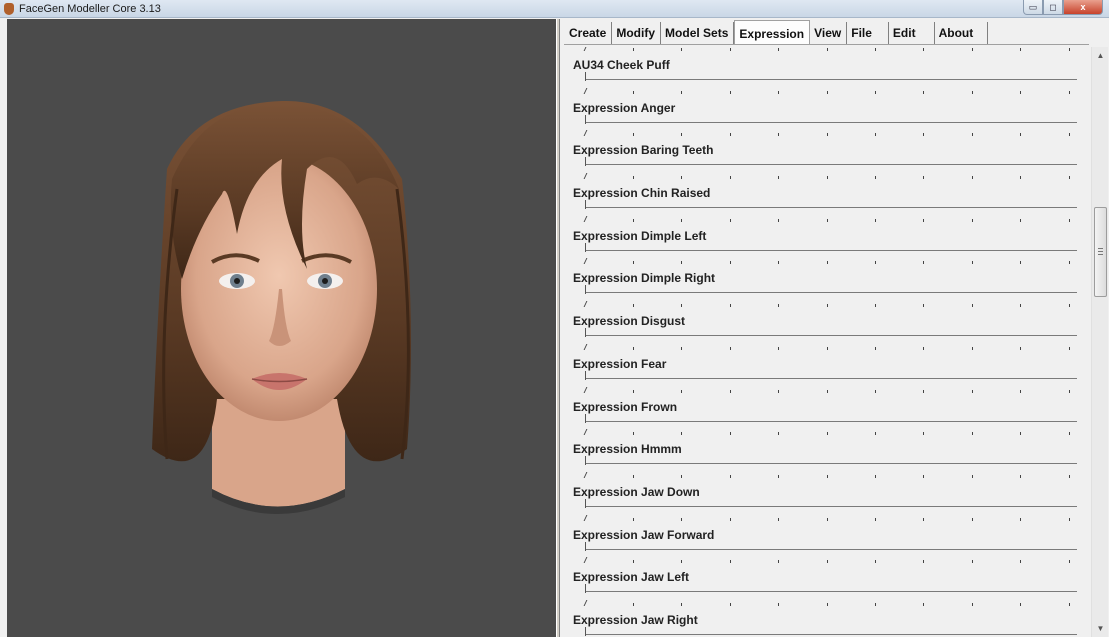  What do you see at coordinates (824, 66) in the screenshot?
I see `slider-row: AU34 Cheek Puff` at bounding box center [824, 66].